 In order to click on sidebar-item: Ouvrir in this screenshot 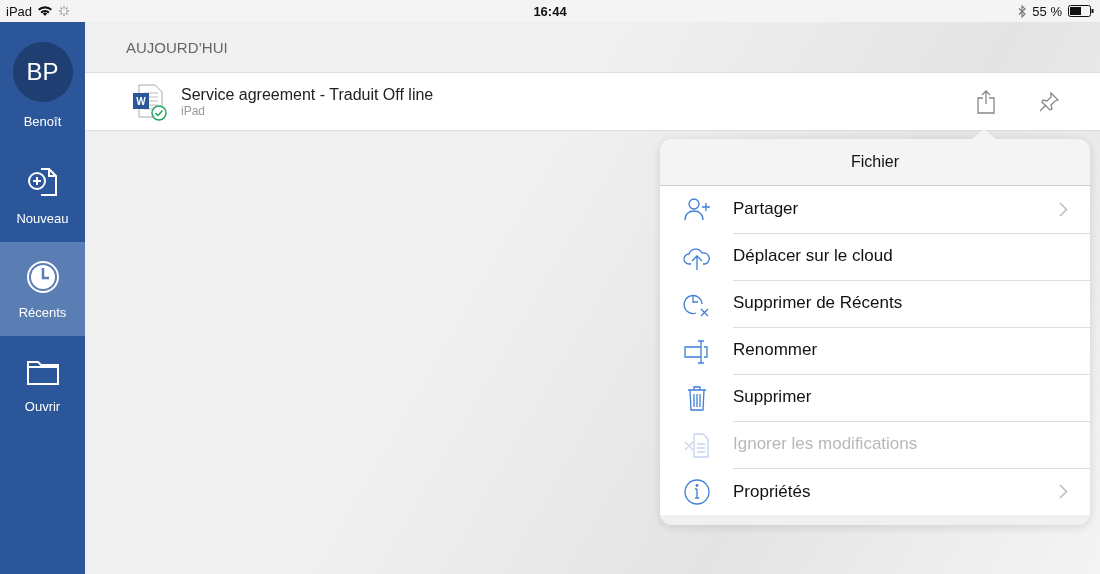, I will do `click(42, 383)`.